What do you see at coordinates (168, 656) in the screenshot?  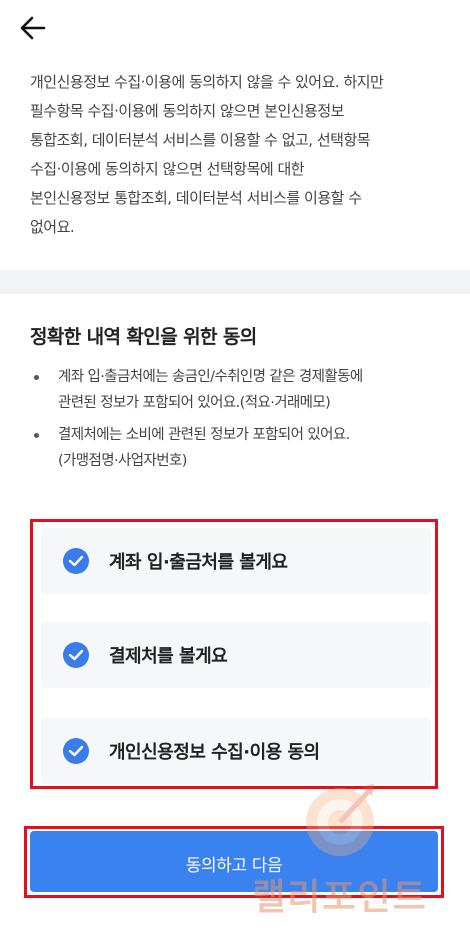 I see `agreement-label: 결제처를 볼게요` at bounding box center [168, 656].